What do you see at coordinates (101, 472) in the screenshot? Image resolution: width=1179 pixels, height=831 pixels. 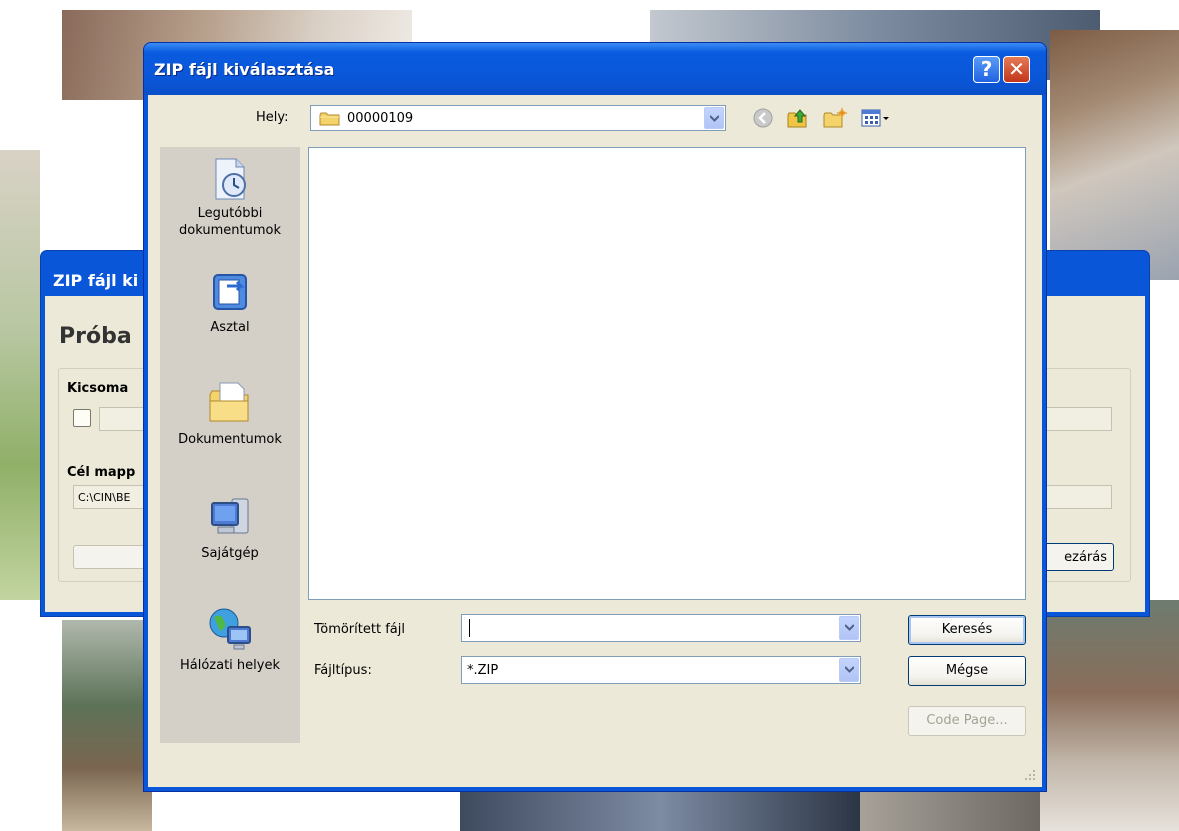 I see `target-folder-label: Cél mapp` at bounding box center [101, 472].